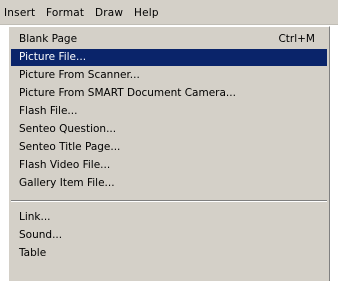 Image resolution: width=338 pixels, height=281 pixels. What do you see at coordinates (296, 39) in the screenshot?
I see `menu-item-shortcut: Ctrl+M` at bounding box center [296, 39].